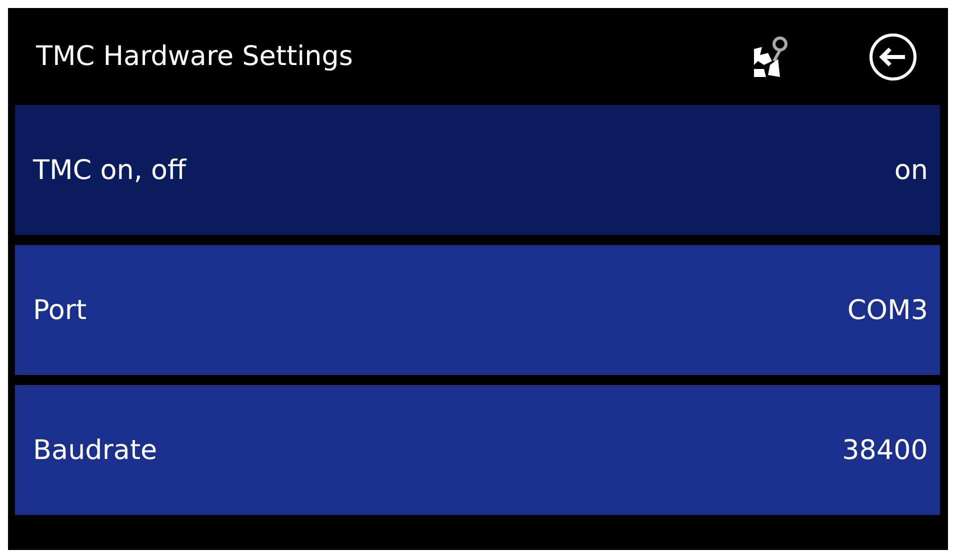 The width and height of the screenshot is (956, 554). What do you see at coordinates (95, 450) in the screenshot?
I see `setting-label: Baudrate` at bounding box center [95, 450].